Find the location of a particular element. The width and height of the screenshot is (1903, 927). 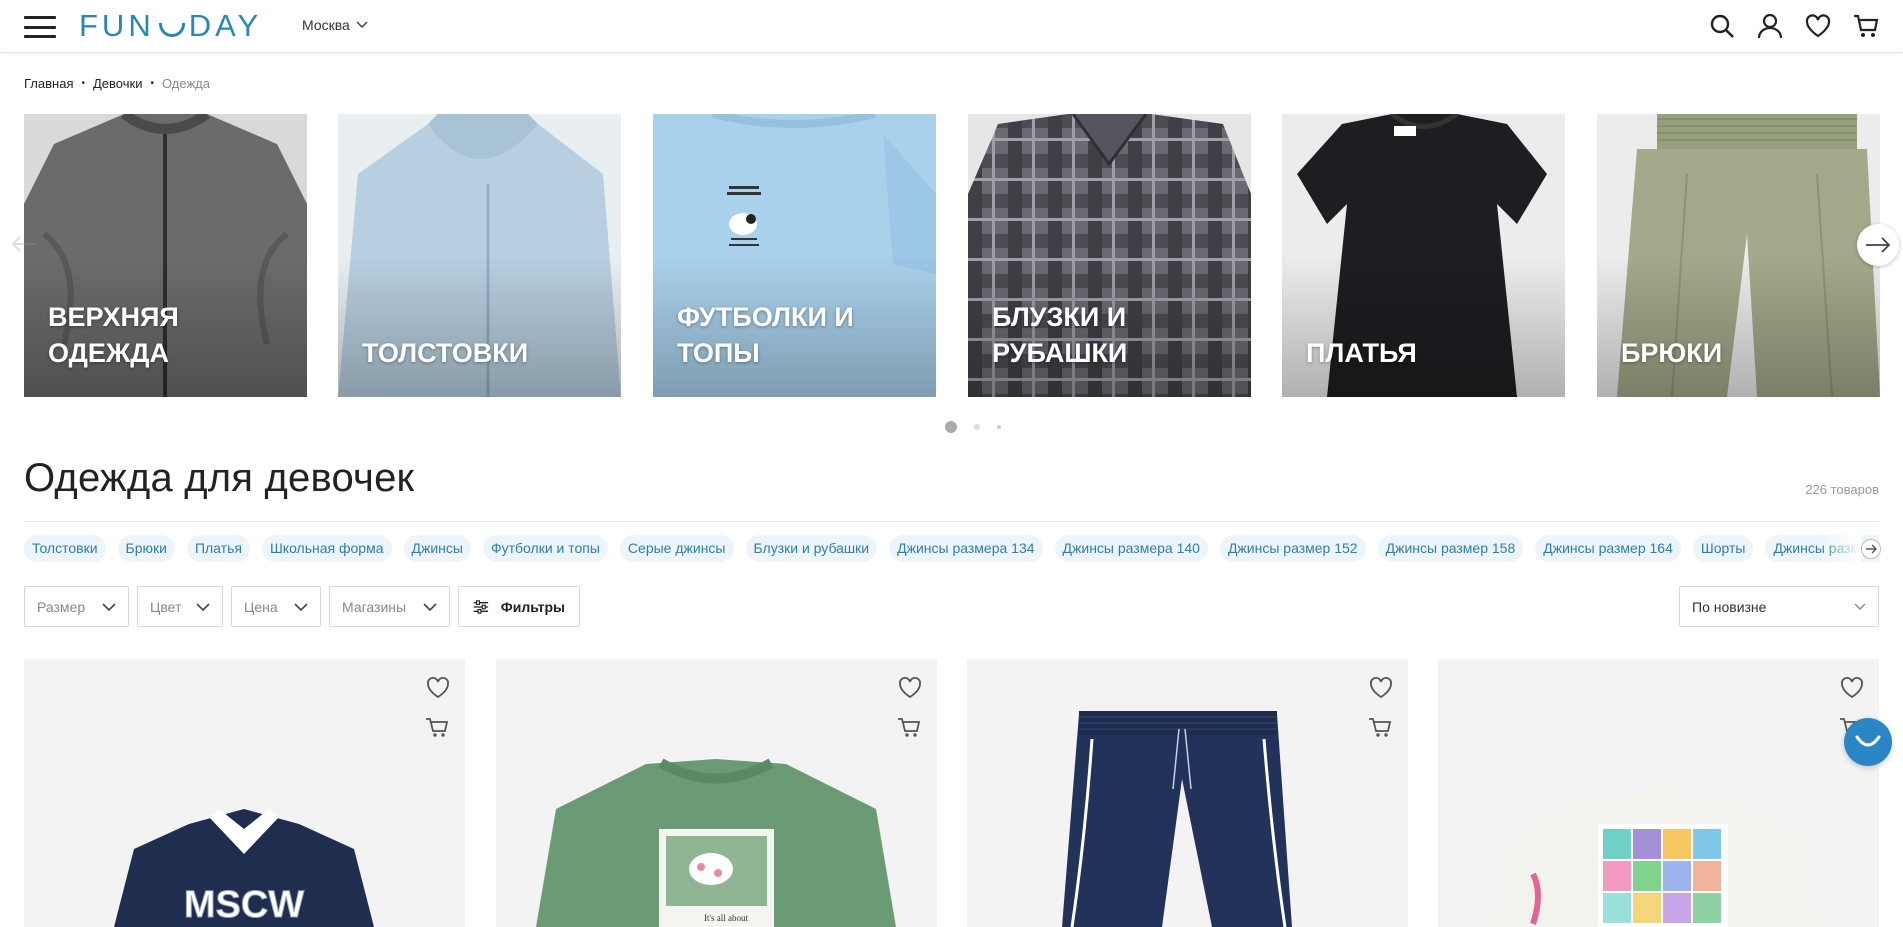

chat-smile-icon is located at coordinates (1868, 741).